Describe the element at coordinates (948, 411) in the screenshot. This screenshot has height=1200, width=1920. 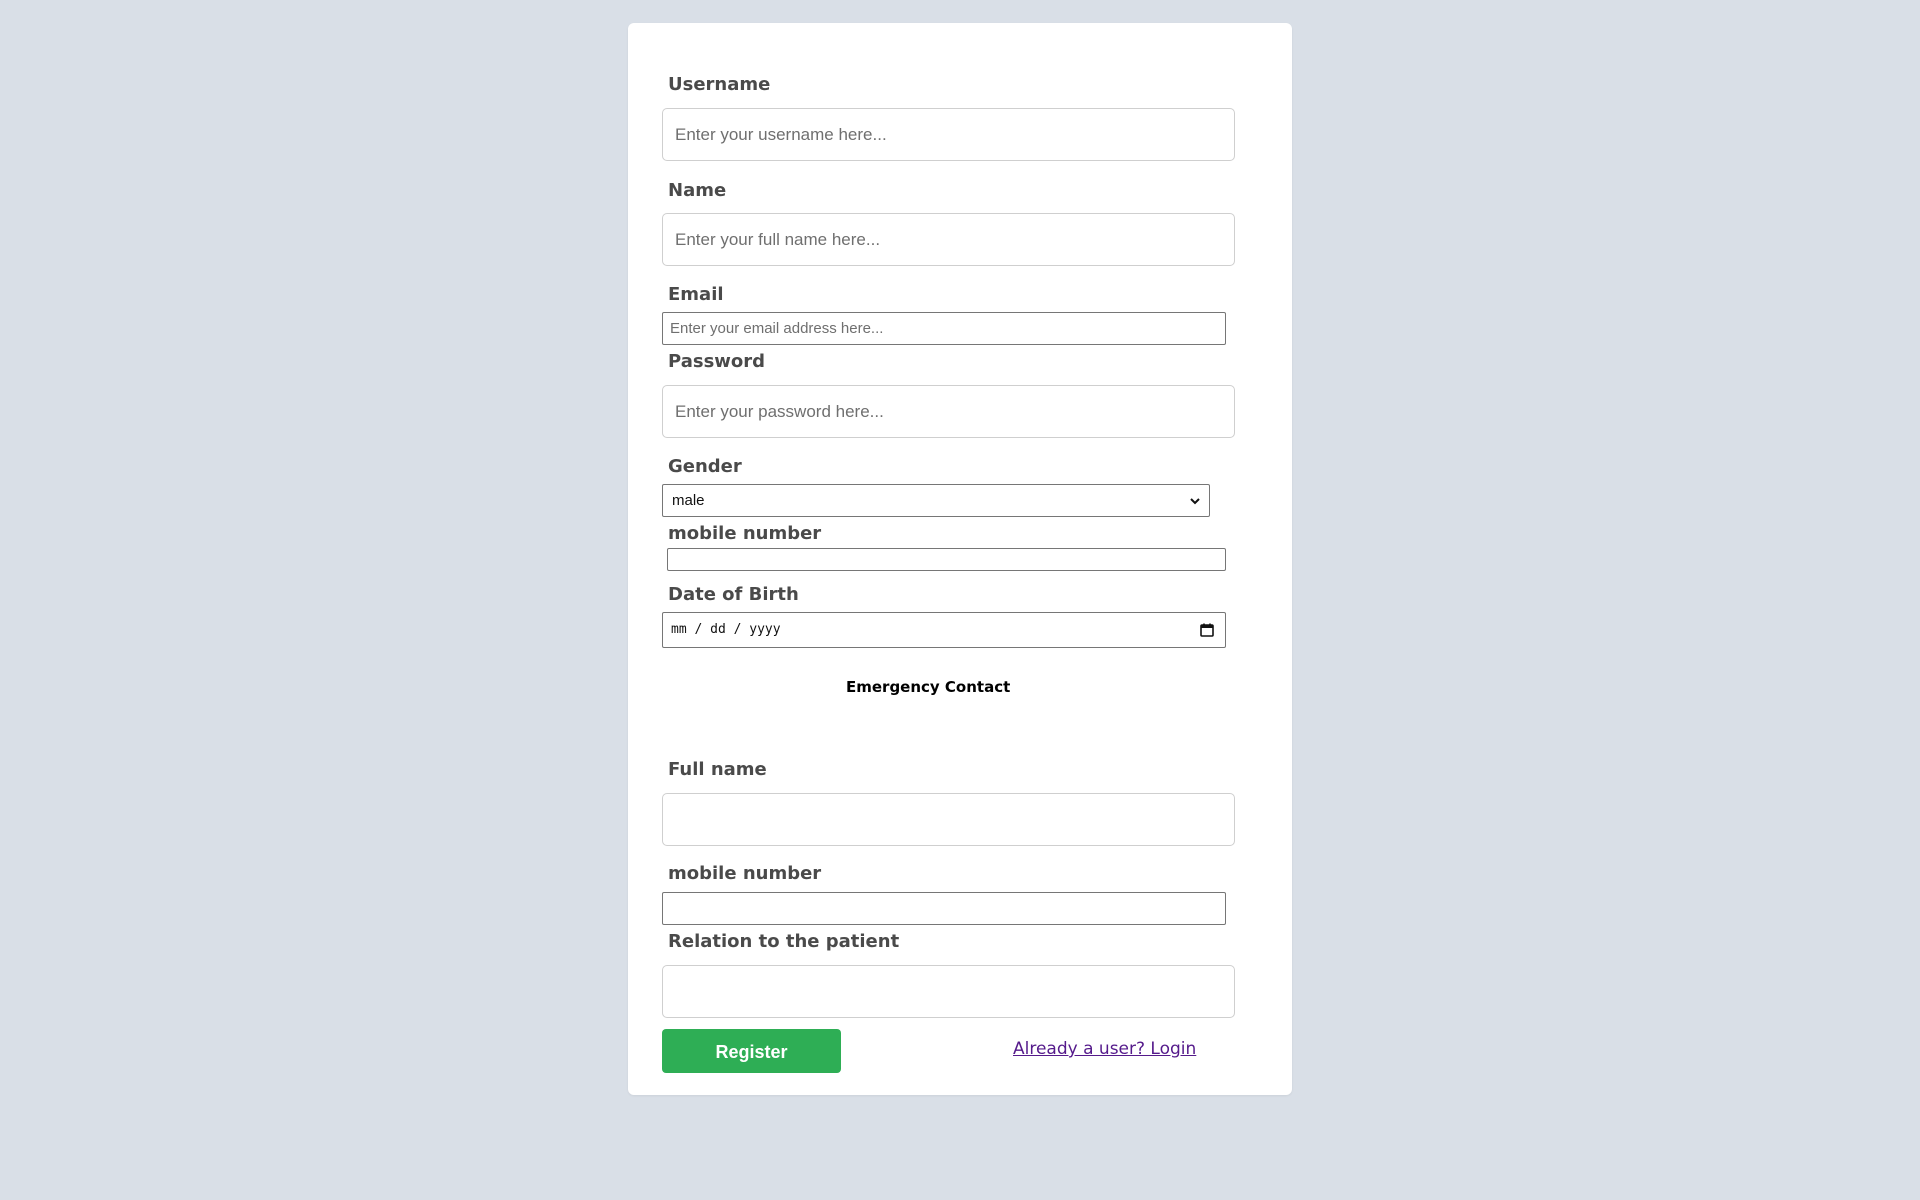
I see `password-input` at that location.